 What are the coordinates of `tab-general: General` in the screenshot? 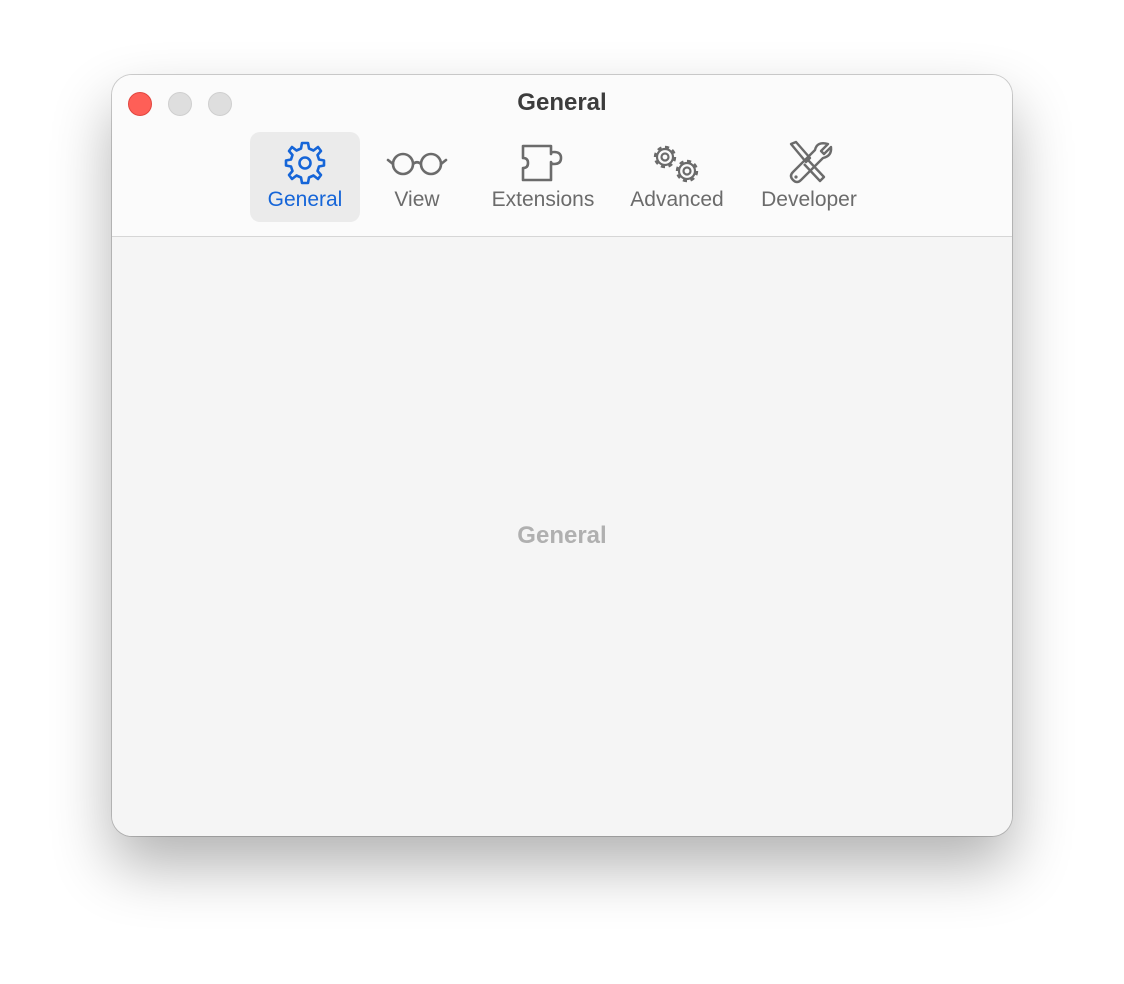 It's located at (305, 177).